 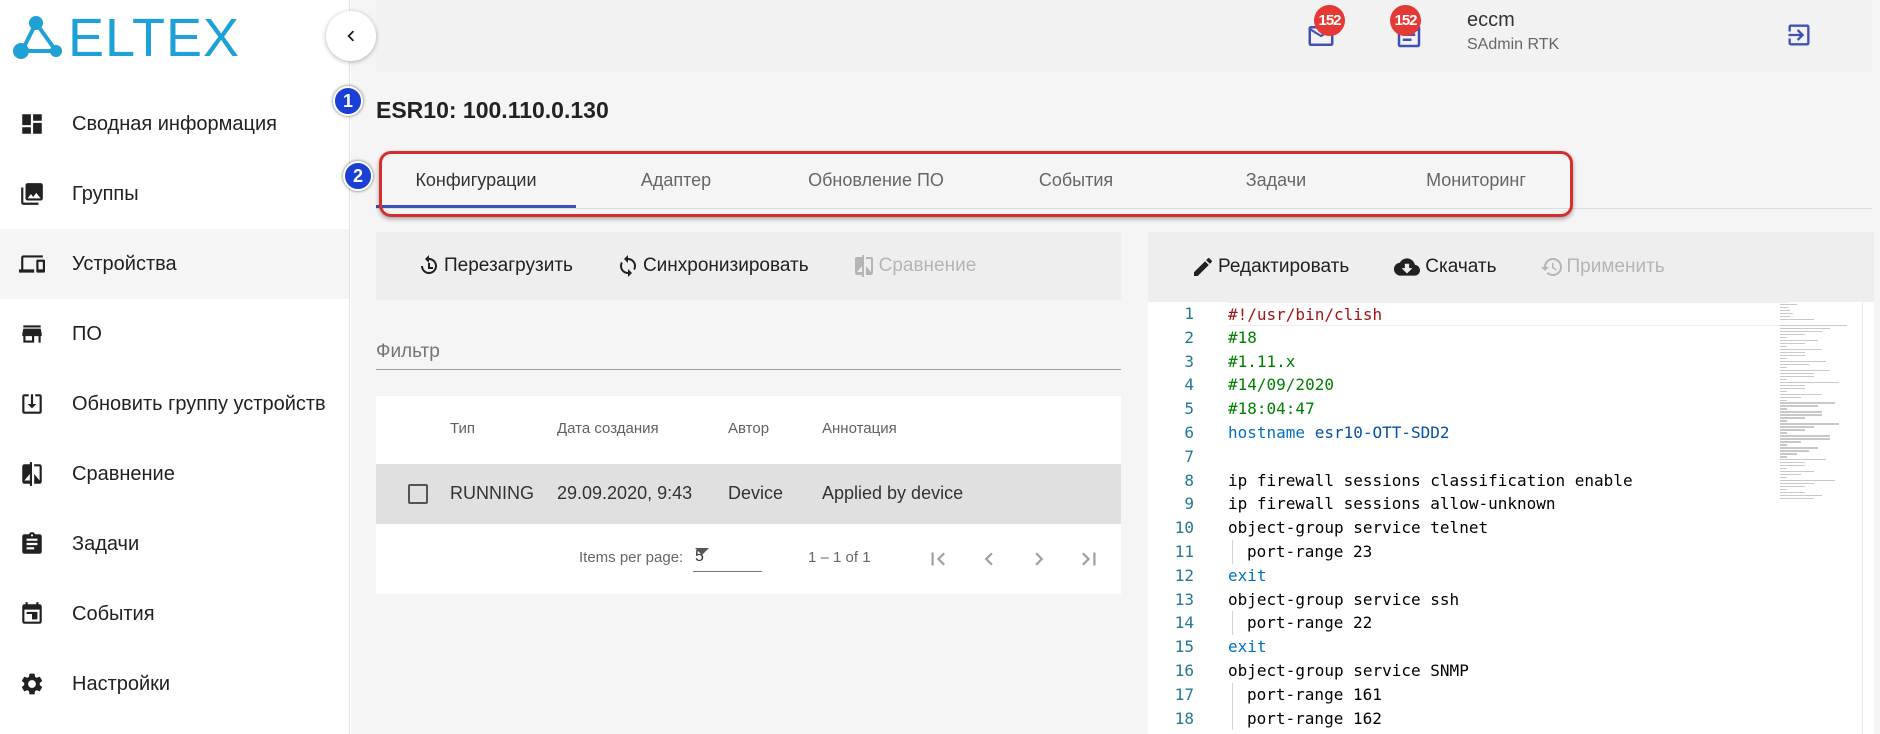 I want to click on compare-icon, so click(x=32, y=474).